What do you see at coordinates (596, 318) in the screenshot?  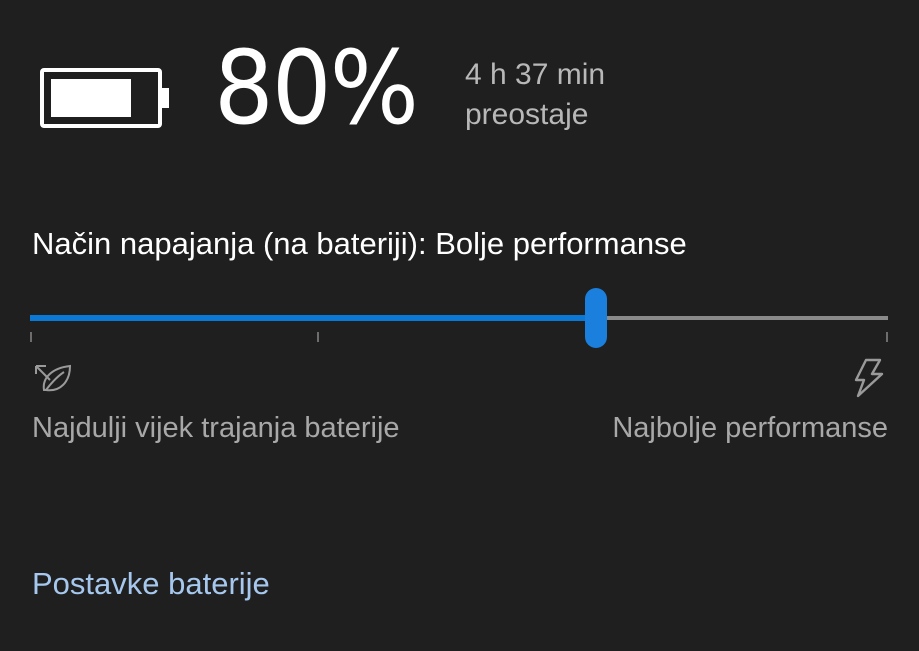 I see `slider-thumb` at bounding box center [596, 318].